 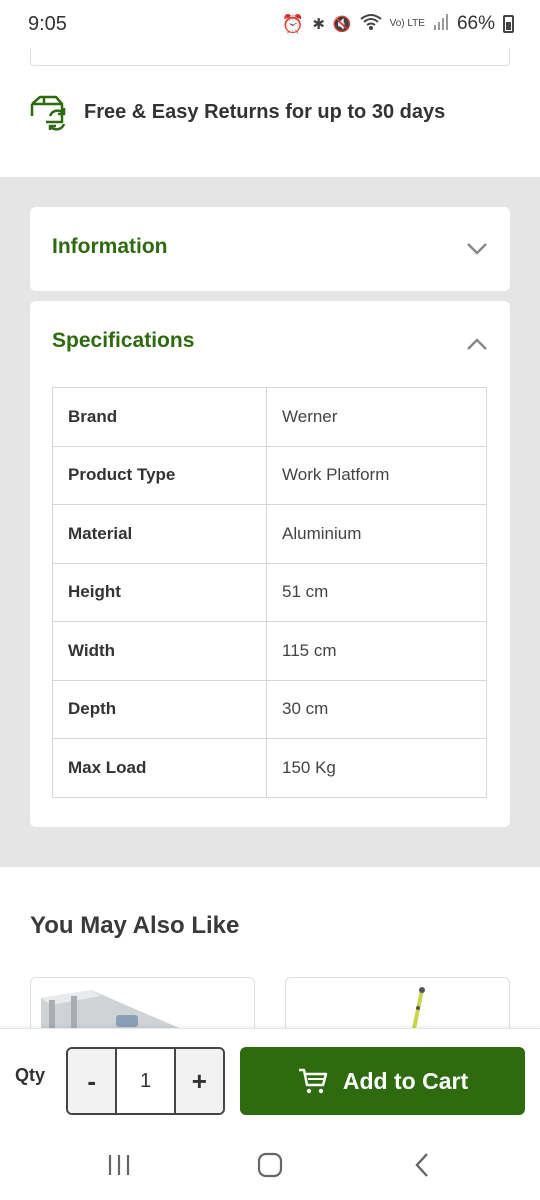 I want to click on spec-label: Height, so click(x=159, y=592).